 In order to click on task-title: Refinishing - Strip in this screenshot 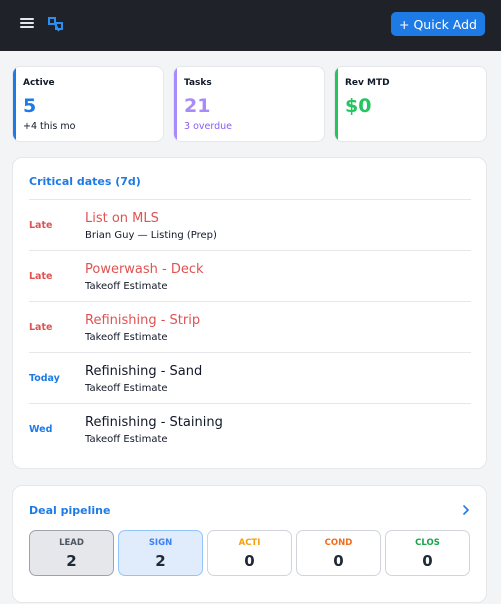, I will do `click(143, 320)`.